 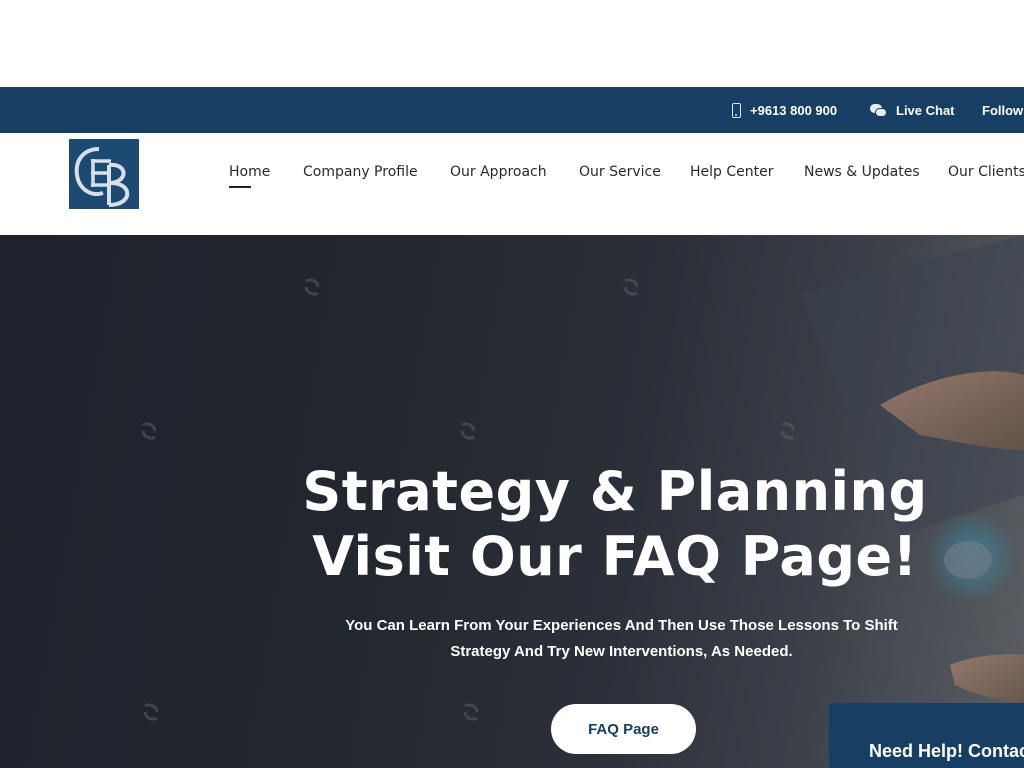 I want to click on mobile-phone-icon, so click(x=736, y=110).